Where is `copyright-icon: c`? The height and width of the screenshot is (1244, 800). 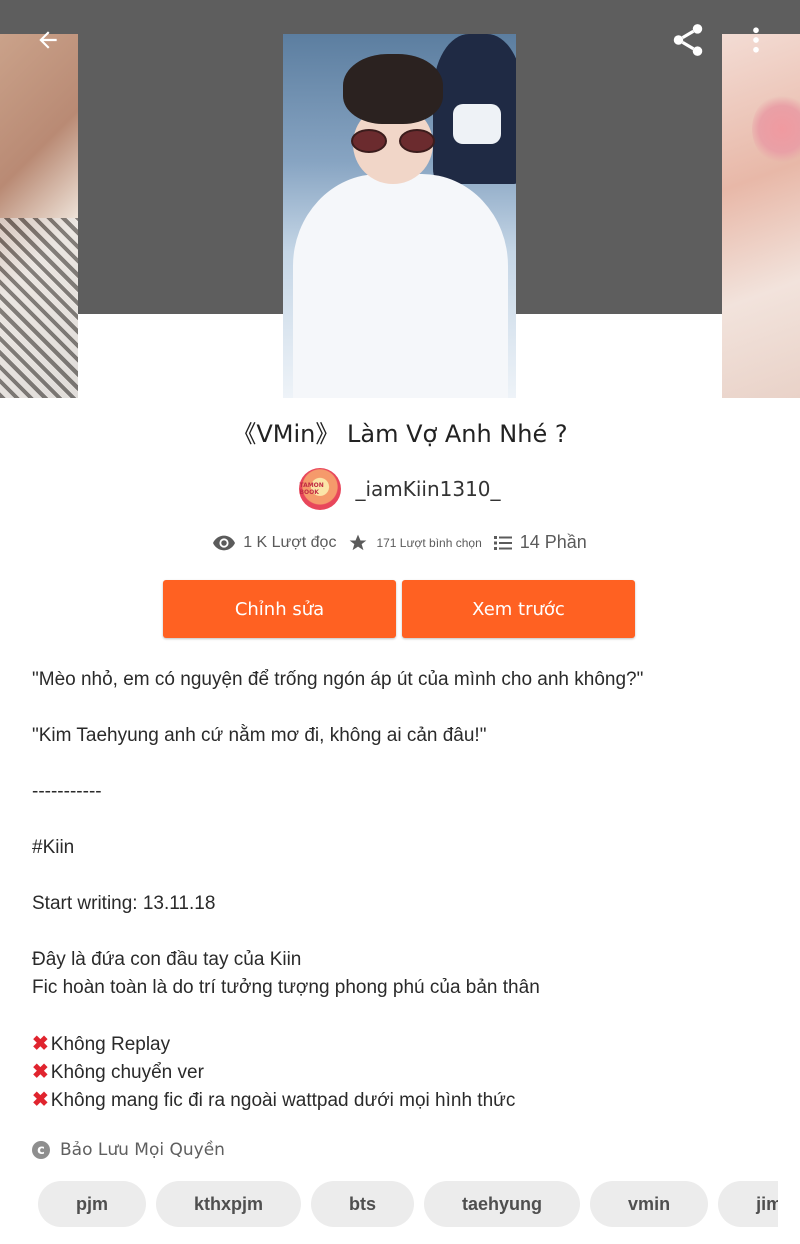
copyright-icon: c is located at coordinates (41, 1150).